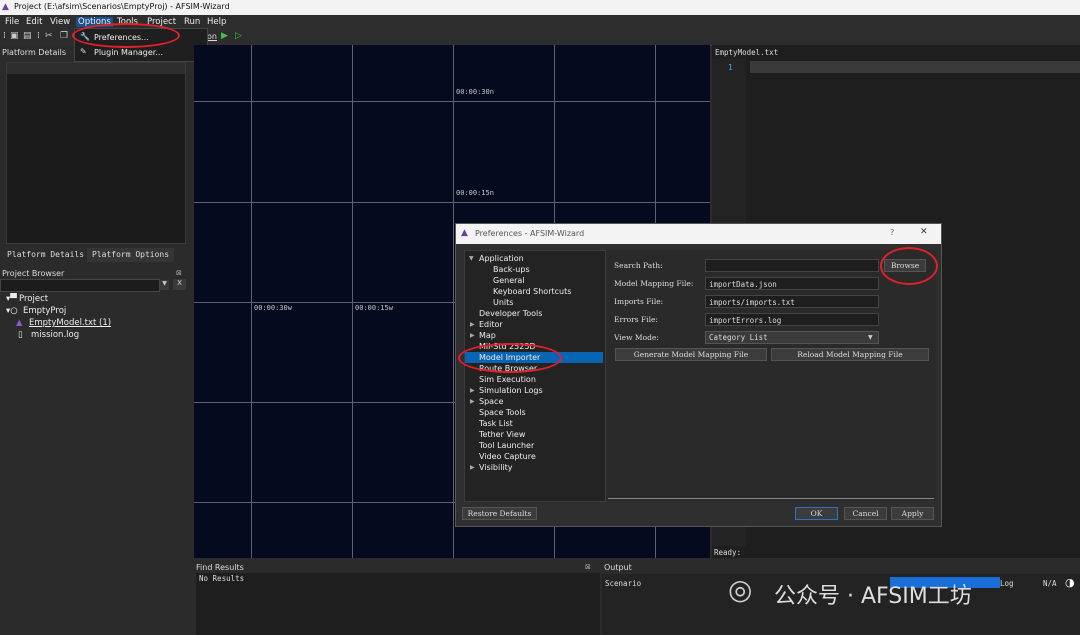 Image resolution: width=1080 pixels, height=635 pixels. I want to click on tree-item-visibility: Visibility, so click(496, 467).